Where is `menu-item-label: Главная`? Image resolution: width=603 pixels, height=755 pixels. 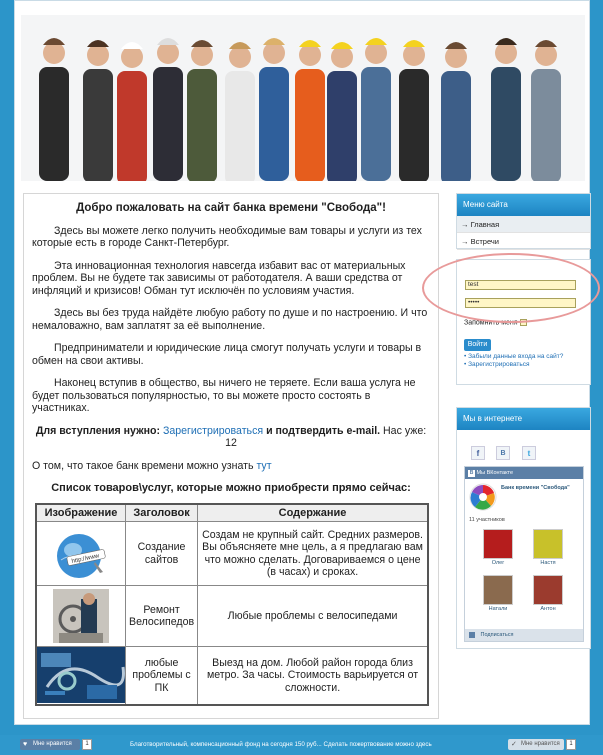
menu-item-label: Главная is located at coordinates (485, 224).